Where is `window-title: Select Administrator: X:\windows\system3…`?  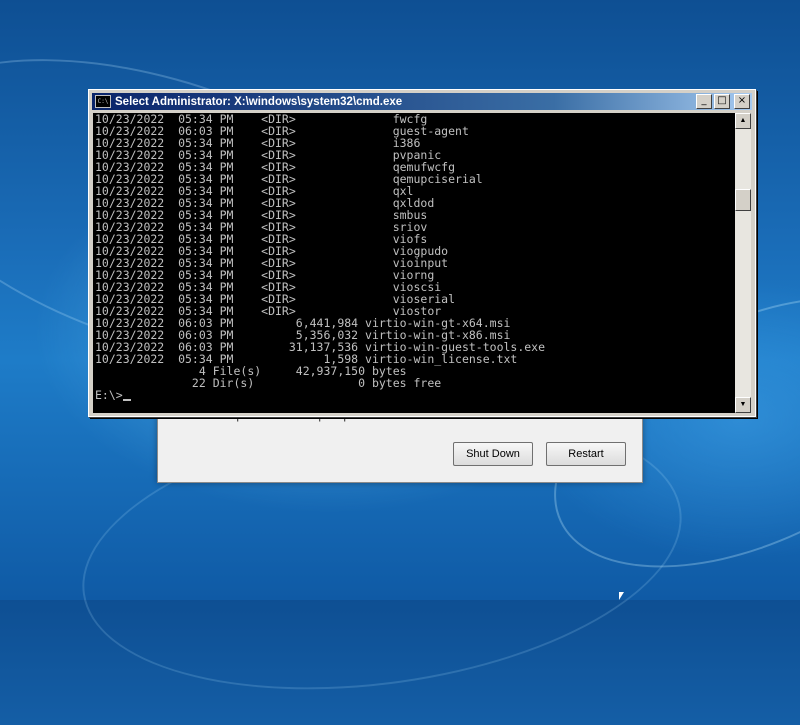
window-title: Select Administrator: X:\windows\system3… is located at coordinates (259, 101).